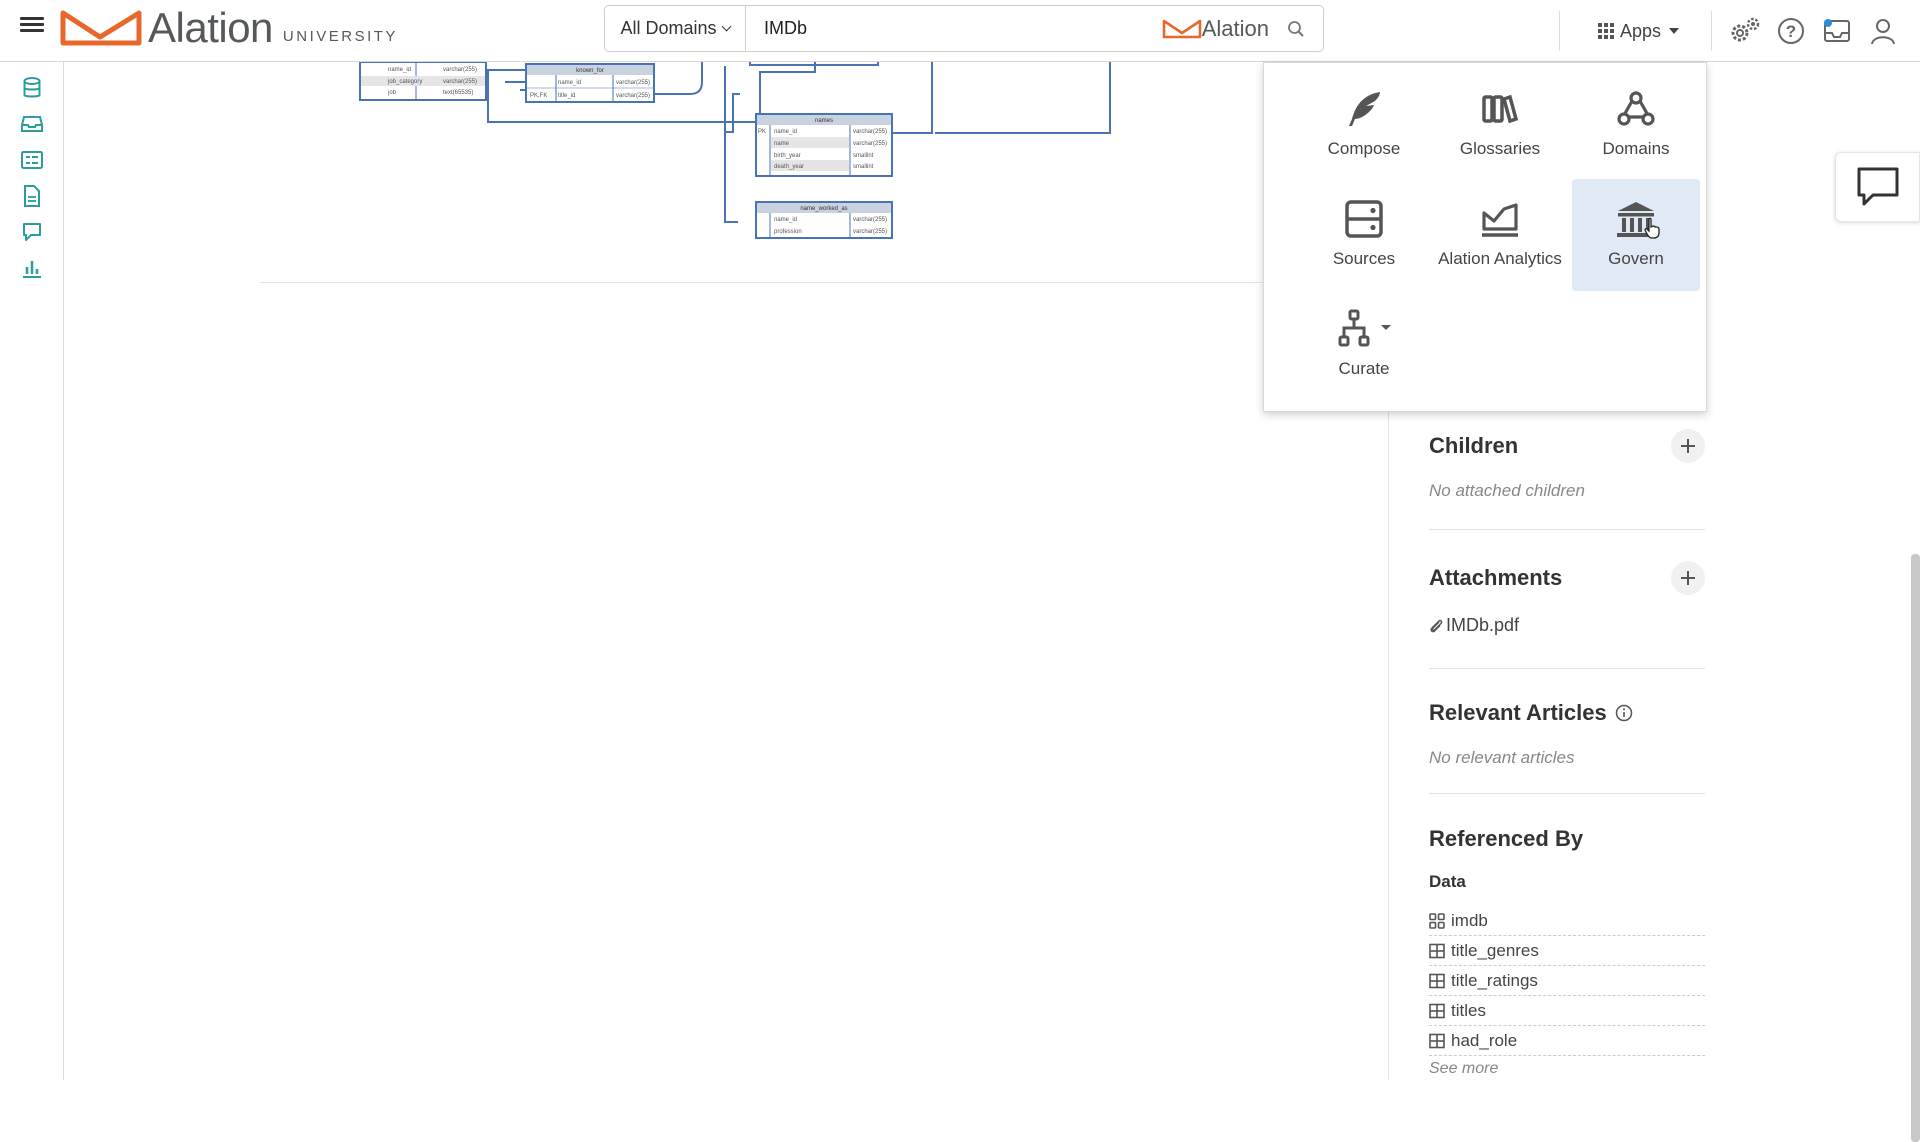 This screenshot has height=1142, width=1920. I want to click on grid-icon, so click(1605, 31).